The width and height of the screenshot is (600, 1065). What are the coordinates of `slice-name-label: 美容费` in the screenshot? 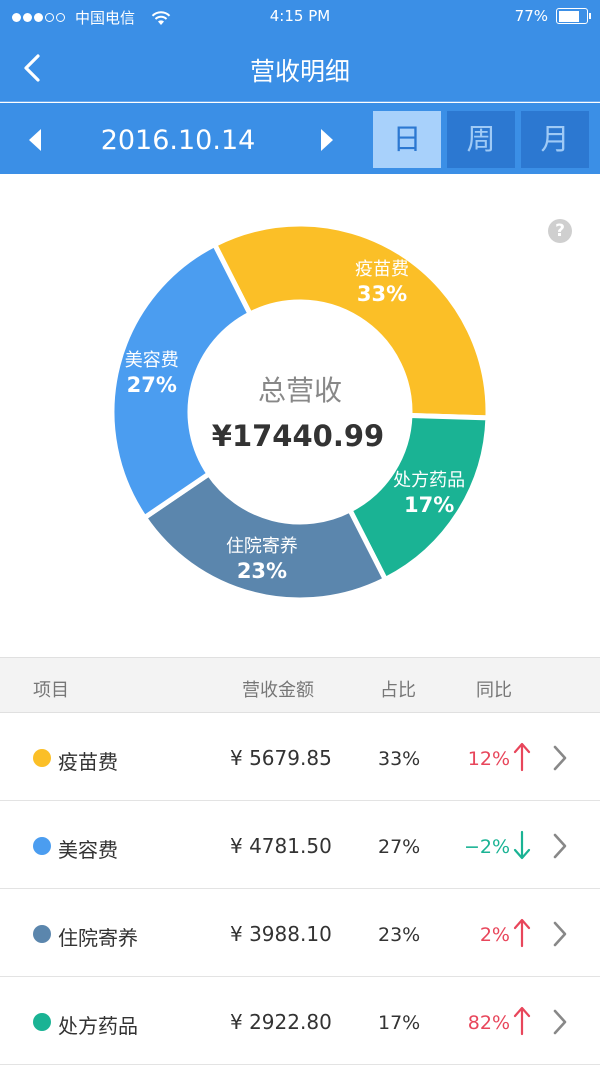 It's located at (152, 360).